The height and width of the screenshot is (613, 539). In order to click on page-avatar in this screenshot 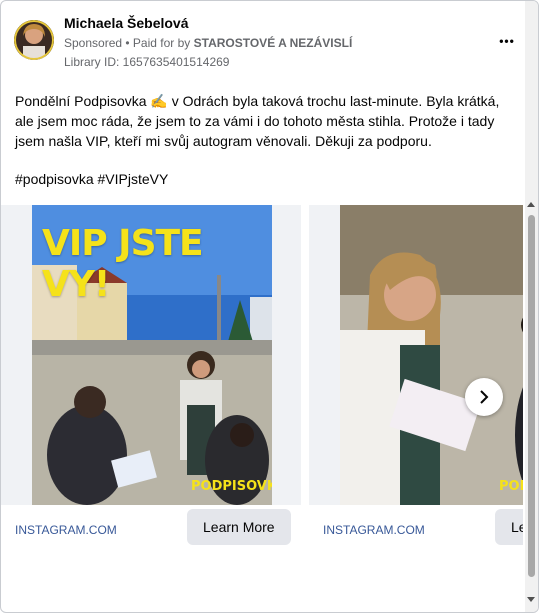, I will do `click(34, 40)`.